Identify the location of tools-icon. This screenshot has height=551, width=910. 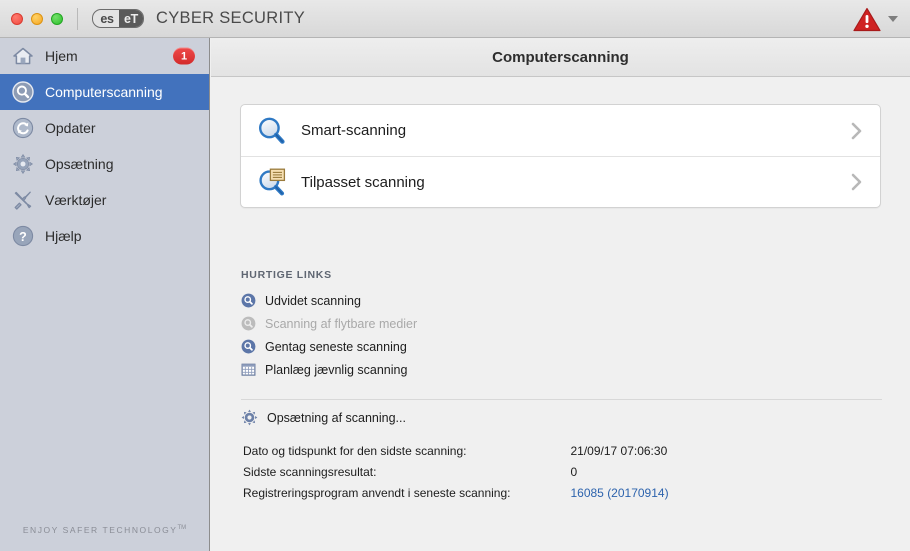
(23, 200).